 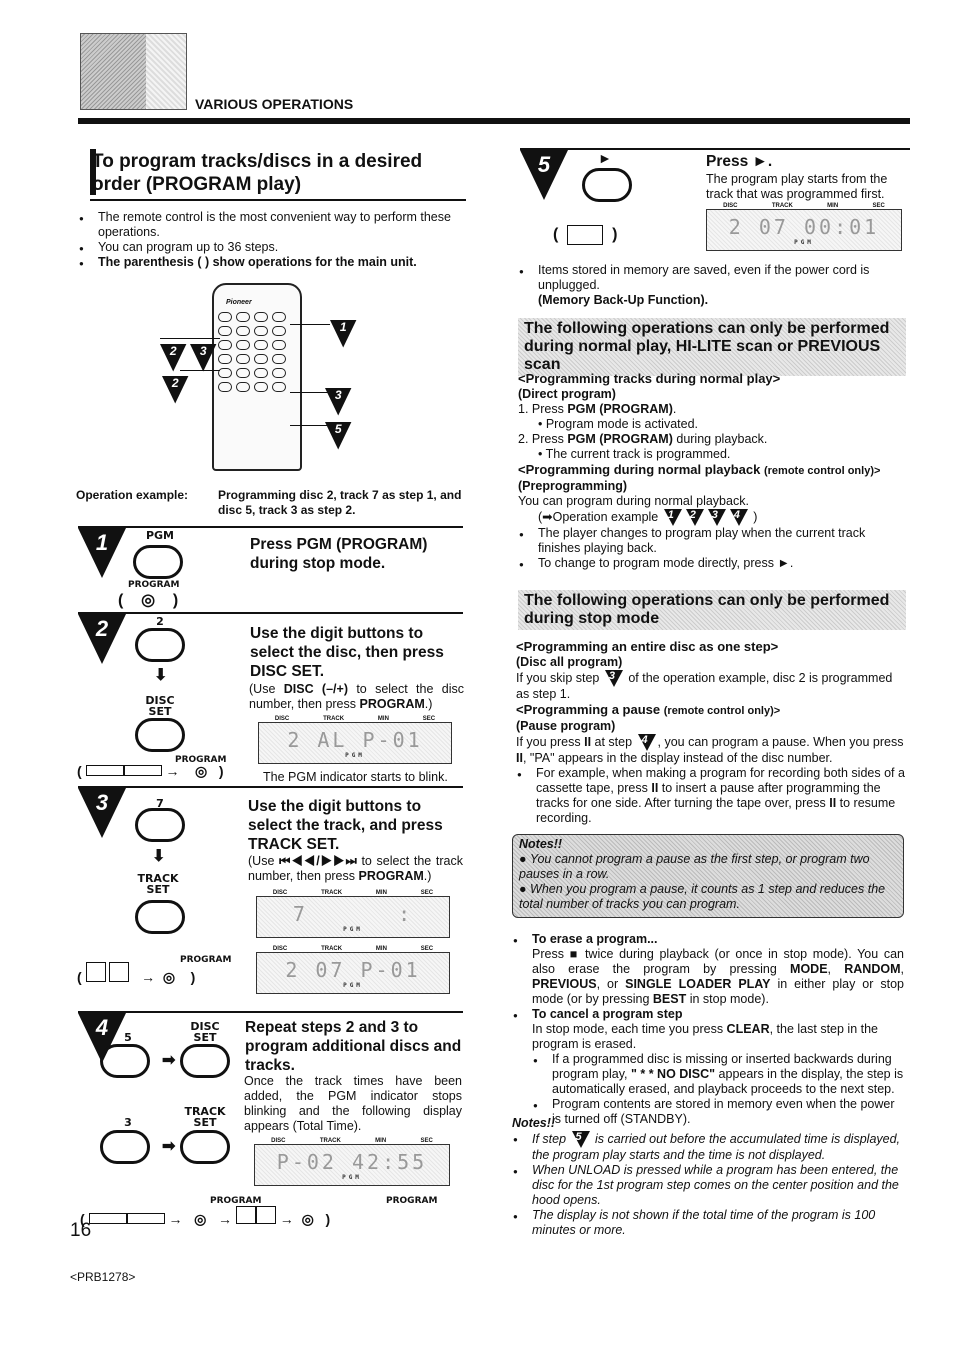 I want to click on text-segment: PROGRAM, so click(x=391, y=876).